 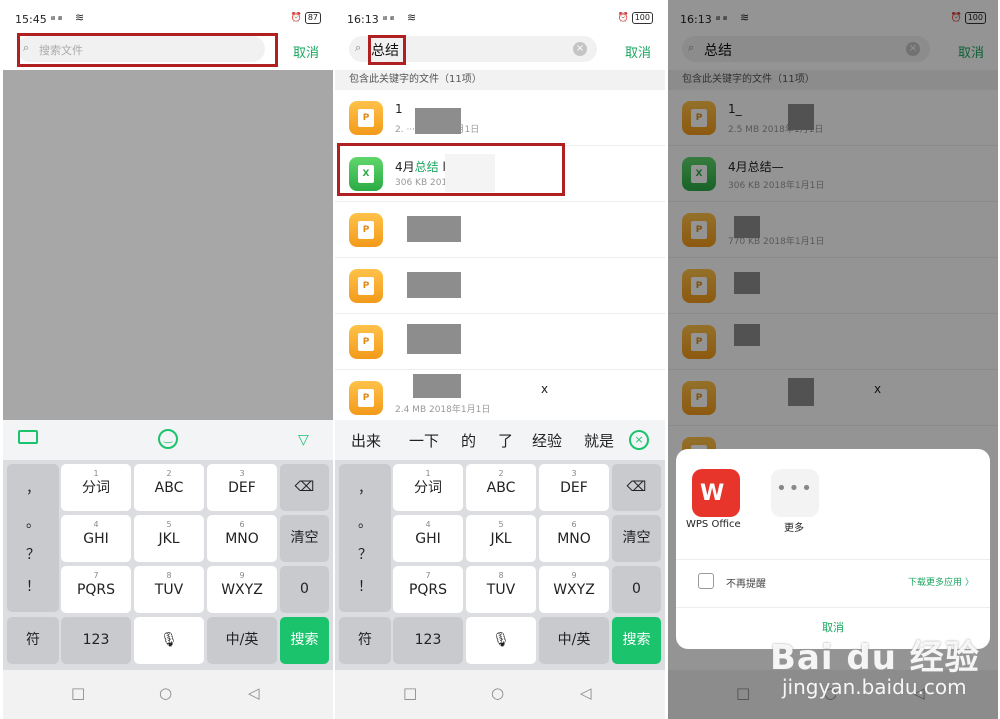 What do you see at coordinates (500, 398) in the screenshot?
I see `file-row: P x 2.4 MB 2018年1月1日` at bounding box center [500, 398].